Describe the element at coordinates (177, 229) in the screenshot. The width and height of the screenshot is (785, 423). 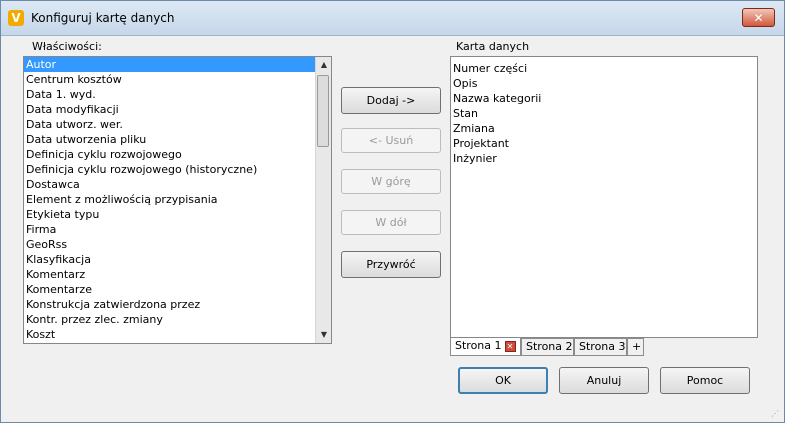
I see `property-item: Firma` at that location.